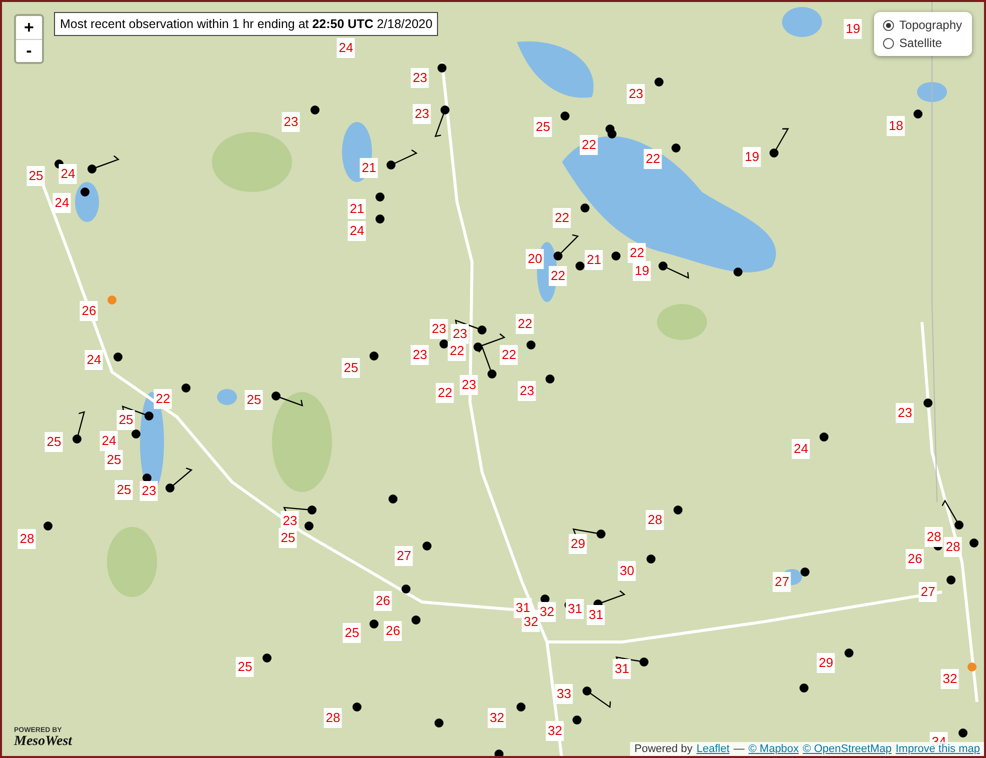 The image size is (986, 758). I want to click on temperature-label: 20, so click(535, 259).